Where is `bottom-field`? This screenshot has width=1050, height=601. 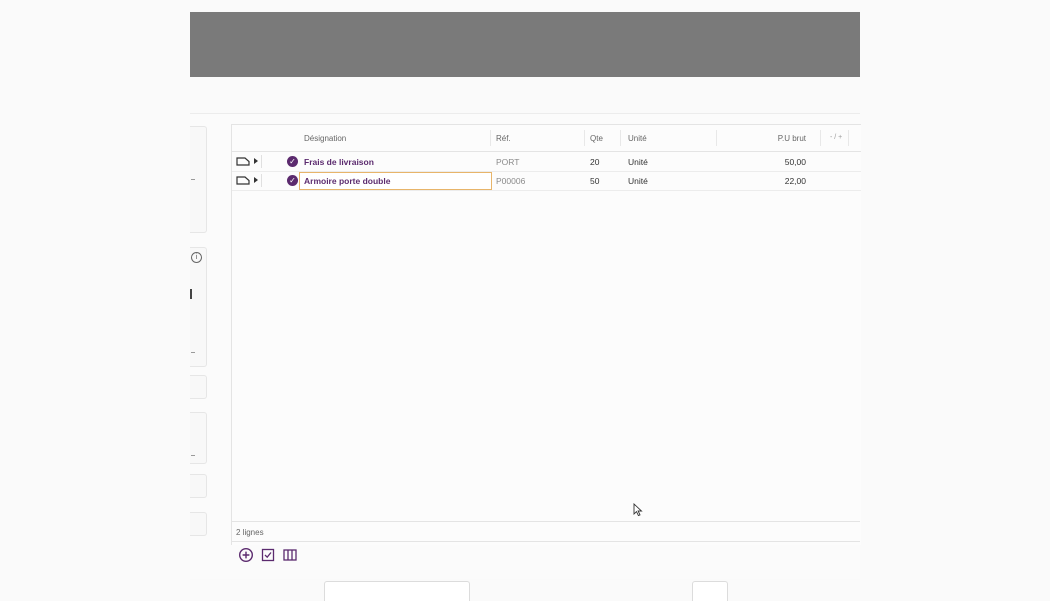
bottom-field is located at coordinates (397, 591).